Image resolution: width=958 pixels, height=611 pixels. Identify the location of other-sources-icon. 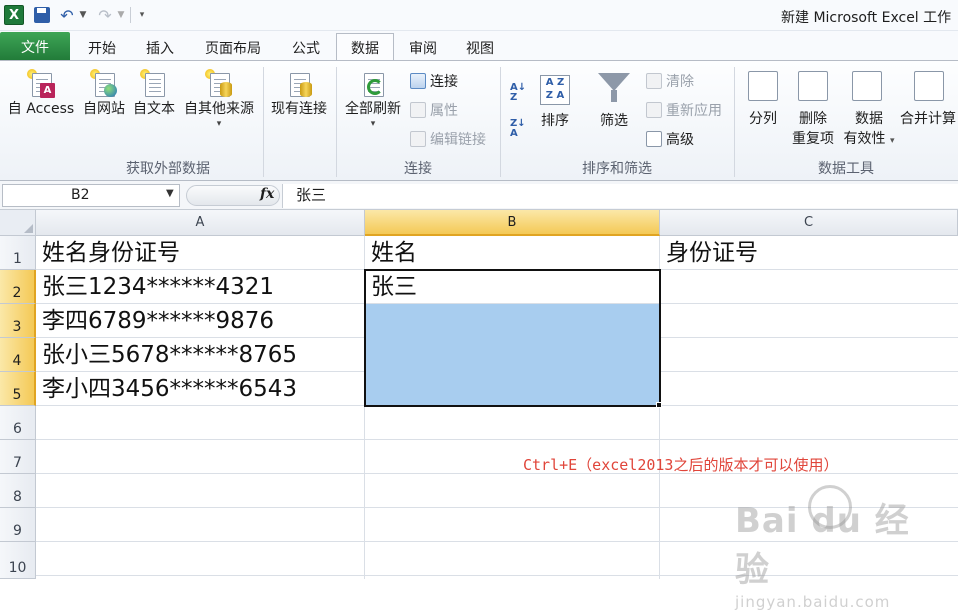
(219, 84).